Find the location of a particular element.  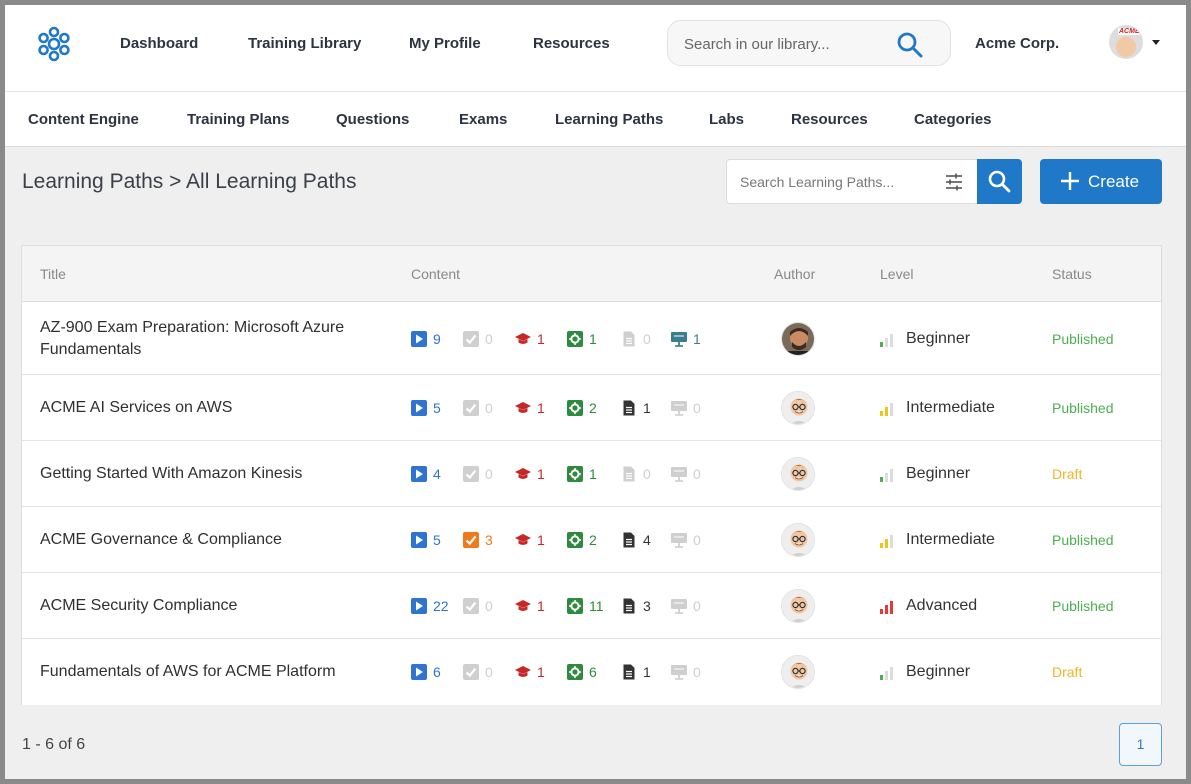

docs-count: 1 is located at coordinates (647, 408).